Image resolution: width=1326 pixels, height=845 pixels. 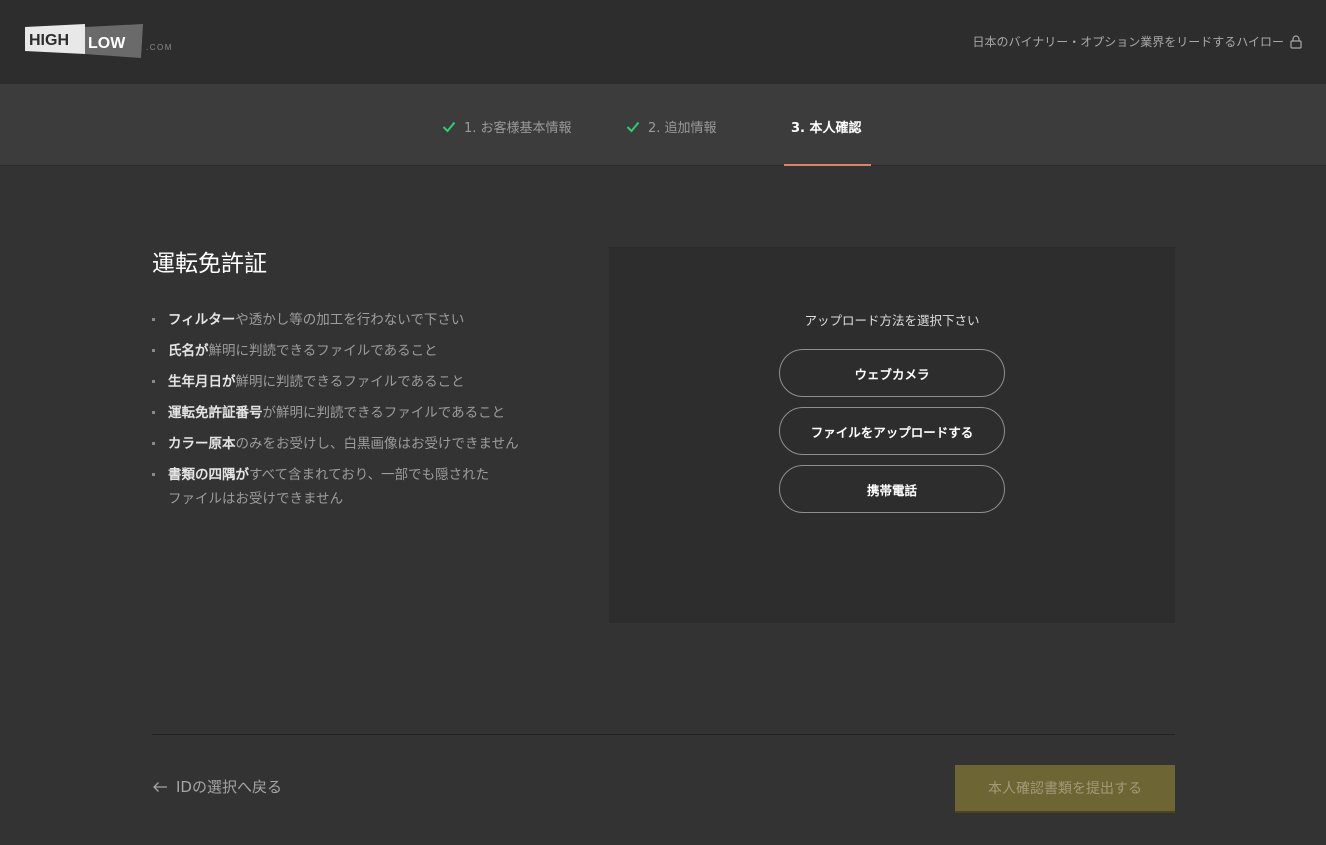 What do you see at coordinates (49, 40) in the screenshot?
I see `logo-word-high: HIGH` at bounding box center [49, 40].